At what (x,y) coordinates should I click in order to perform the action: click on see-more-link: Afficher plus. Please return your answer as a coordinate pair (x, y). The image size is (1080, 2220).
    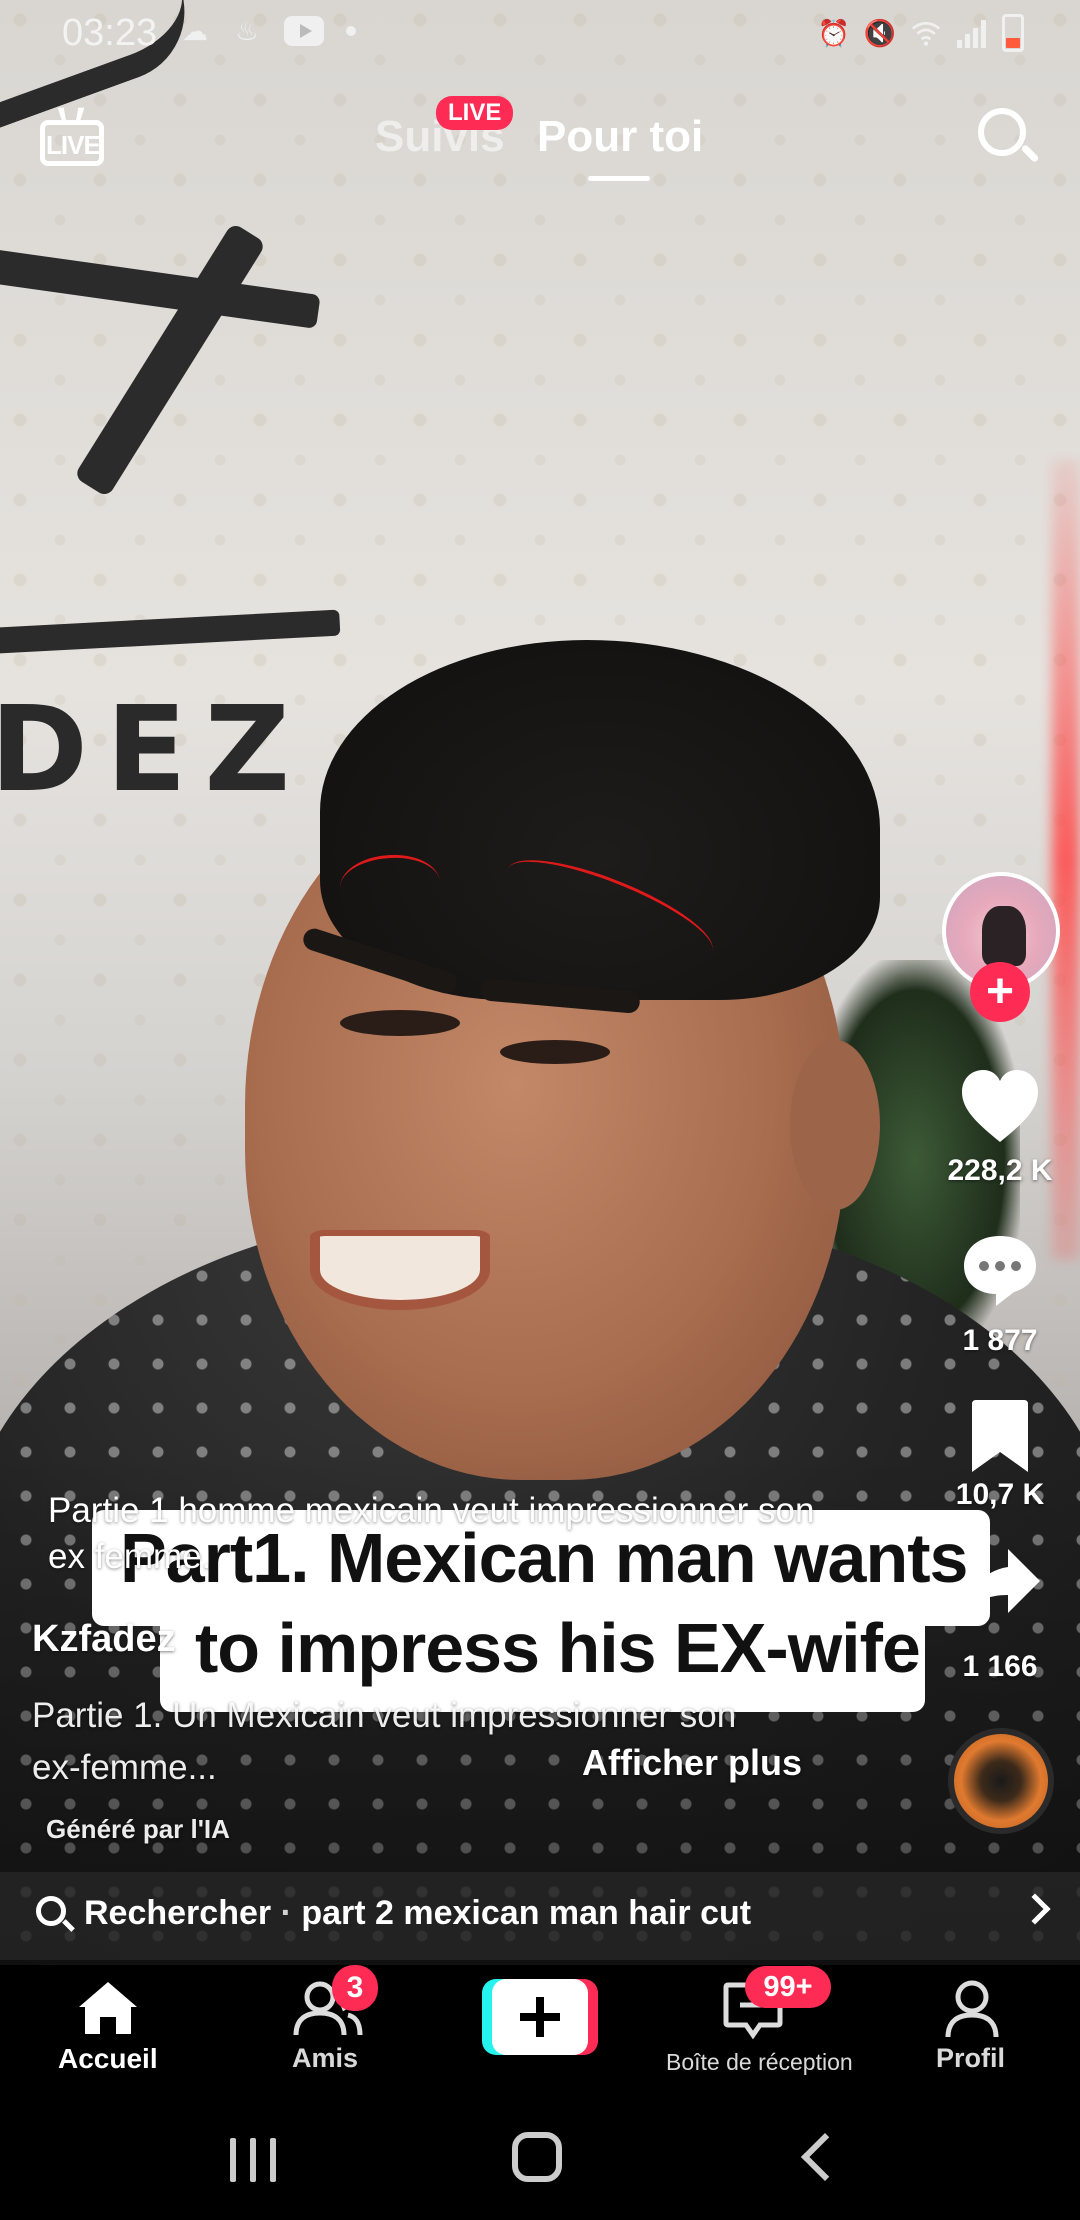
    Looking at the image, I should click on (692, 1763).